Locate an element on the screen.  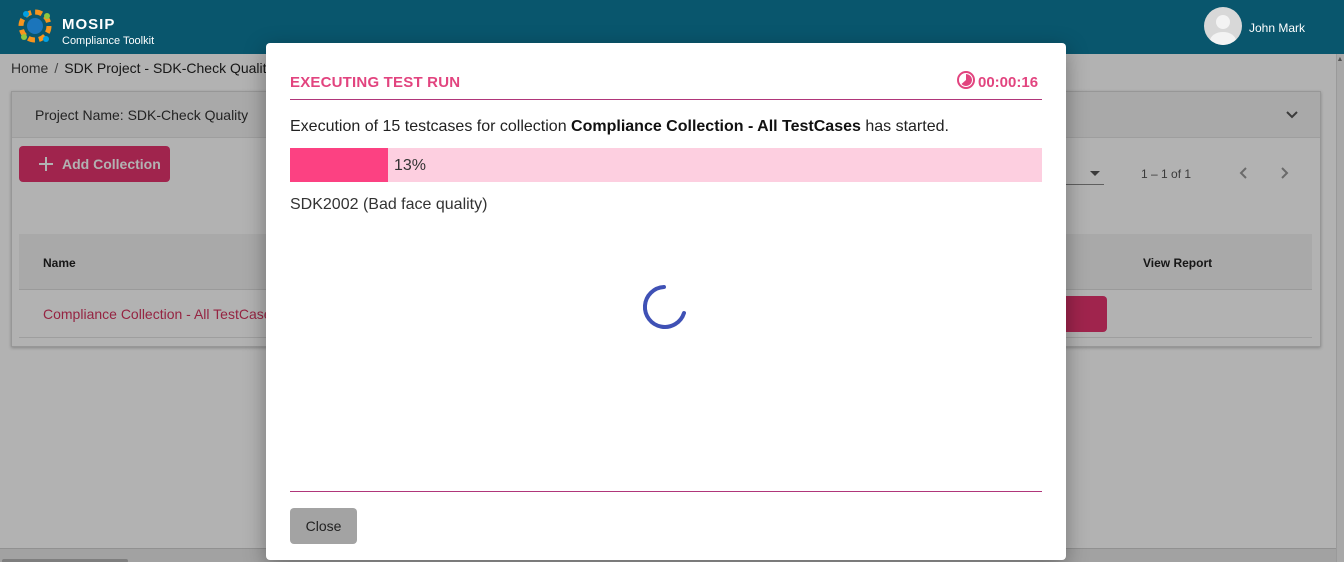
progress-bar-fill is located at coordinates (339, 165).